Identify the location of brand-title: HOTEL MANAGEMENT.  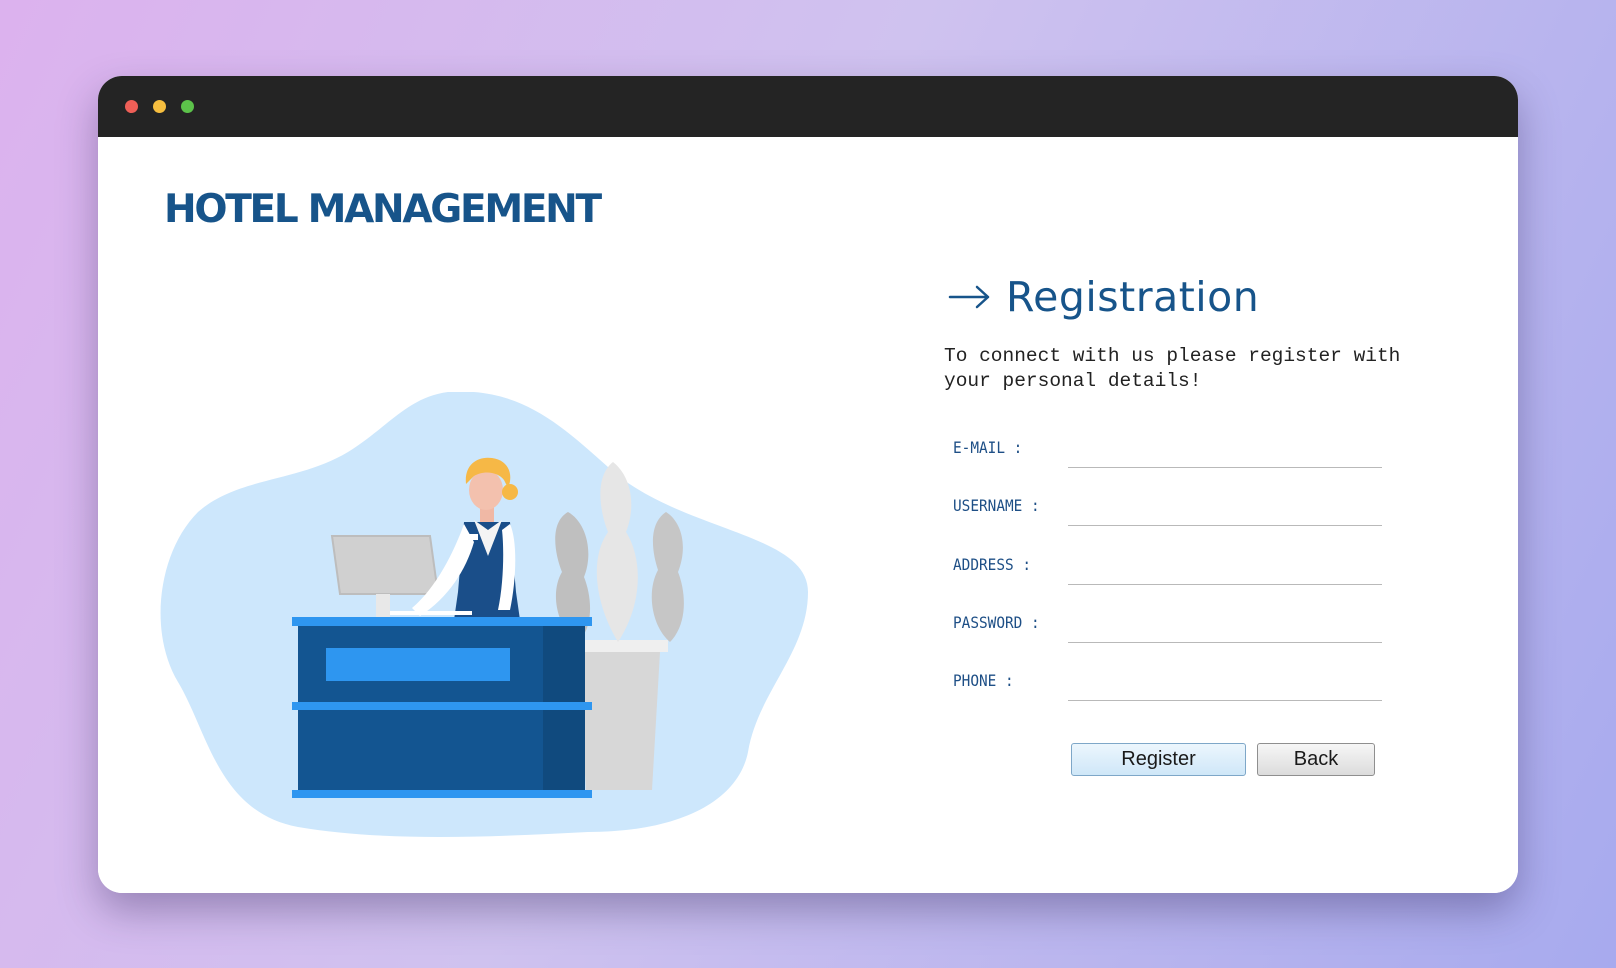
(383, 209).